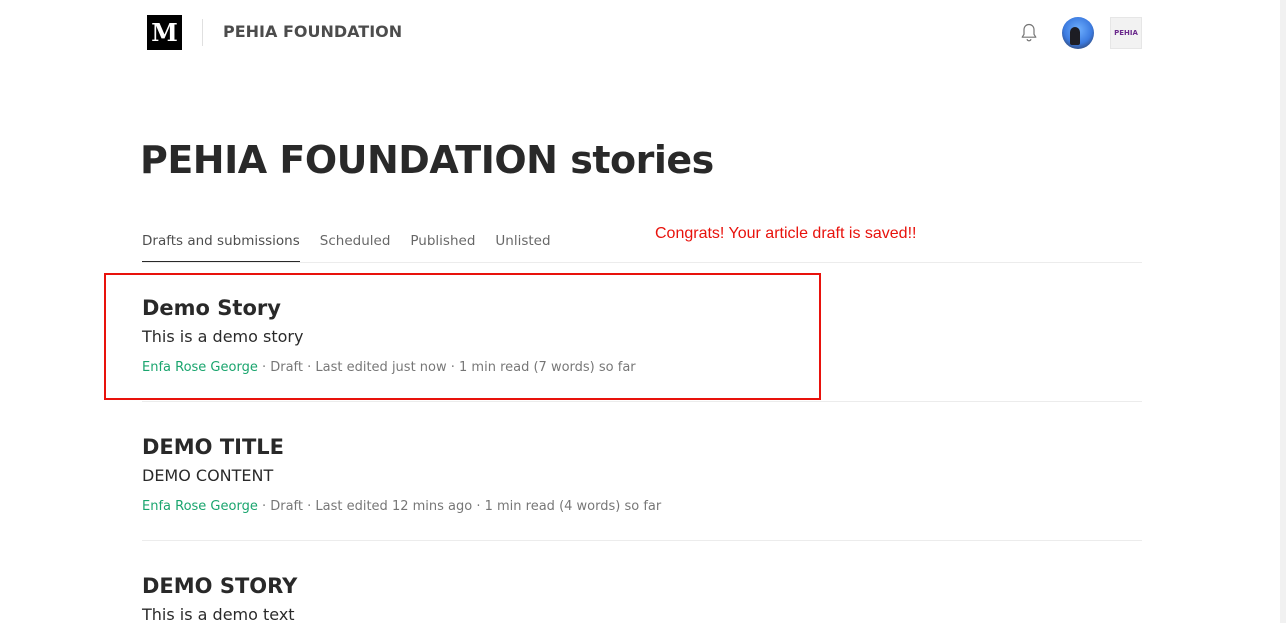  I want to click on story-title: DEMO STORY, so click(642, 586).